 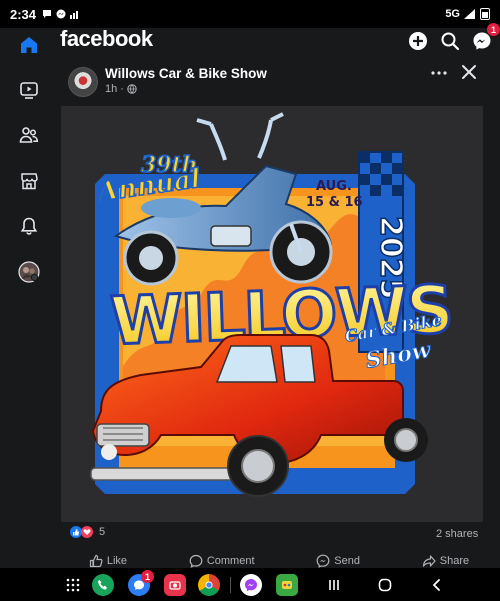 I want to click on like-button: Like, so click(x=108, y=559).